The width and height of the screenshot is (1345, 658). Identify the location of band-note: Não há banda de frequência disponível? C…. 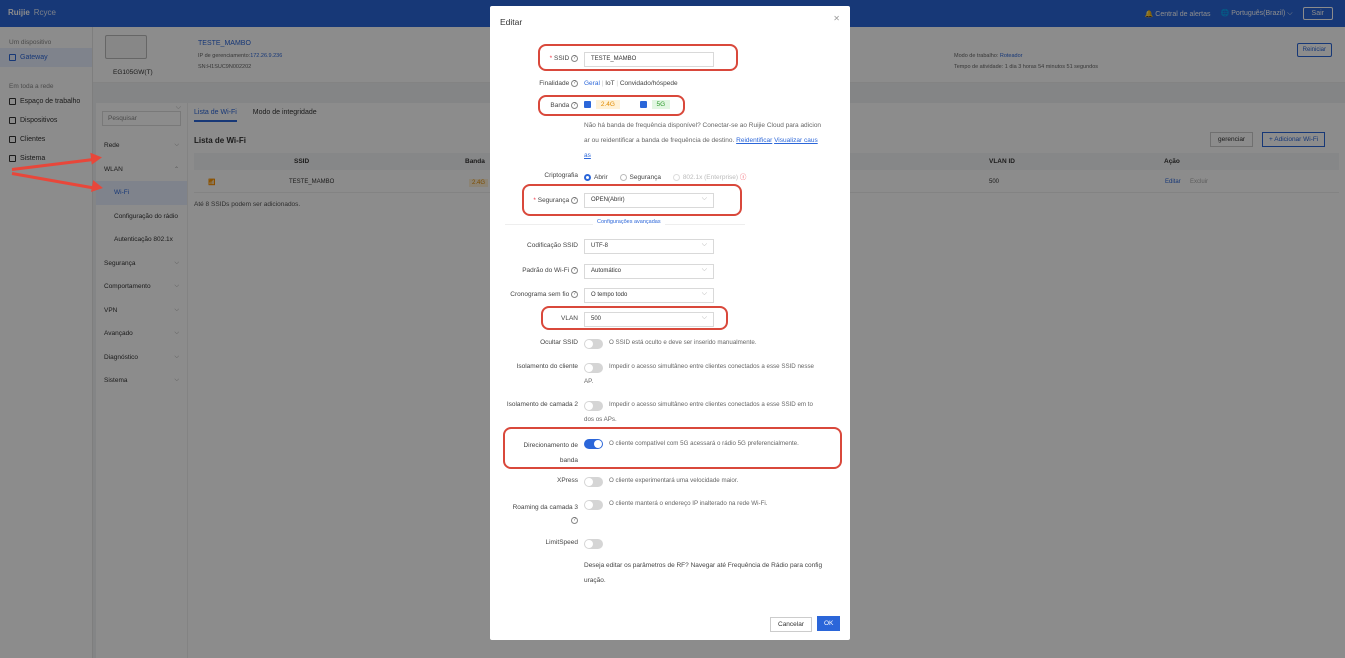
(703, 140).